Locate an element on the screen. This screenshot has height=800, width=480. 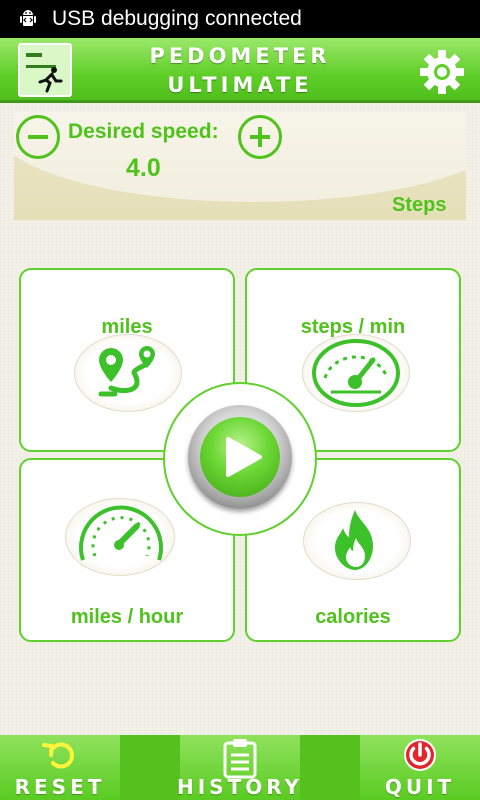
start-button is located at coordinates (240, 457).